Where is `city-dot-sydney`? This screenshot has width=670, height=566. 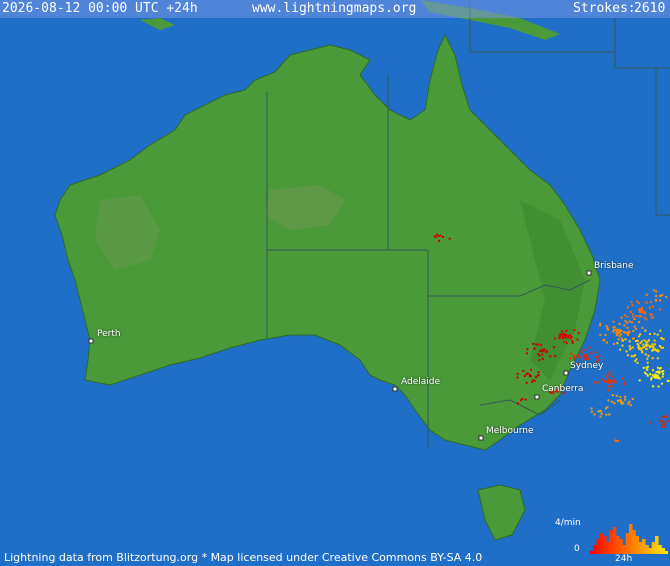 city-dot-sydney is located at coordinates (566, 373).